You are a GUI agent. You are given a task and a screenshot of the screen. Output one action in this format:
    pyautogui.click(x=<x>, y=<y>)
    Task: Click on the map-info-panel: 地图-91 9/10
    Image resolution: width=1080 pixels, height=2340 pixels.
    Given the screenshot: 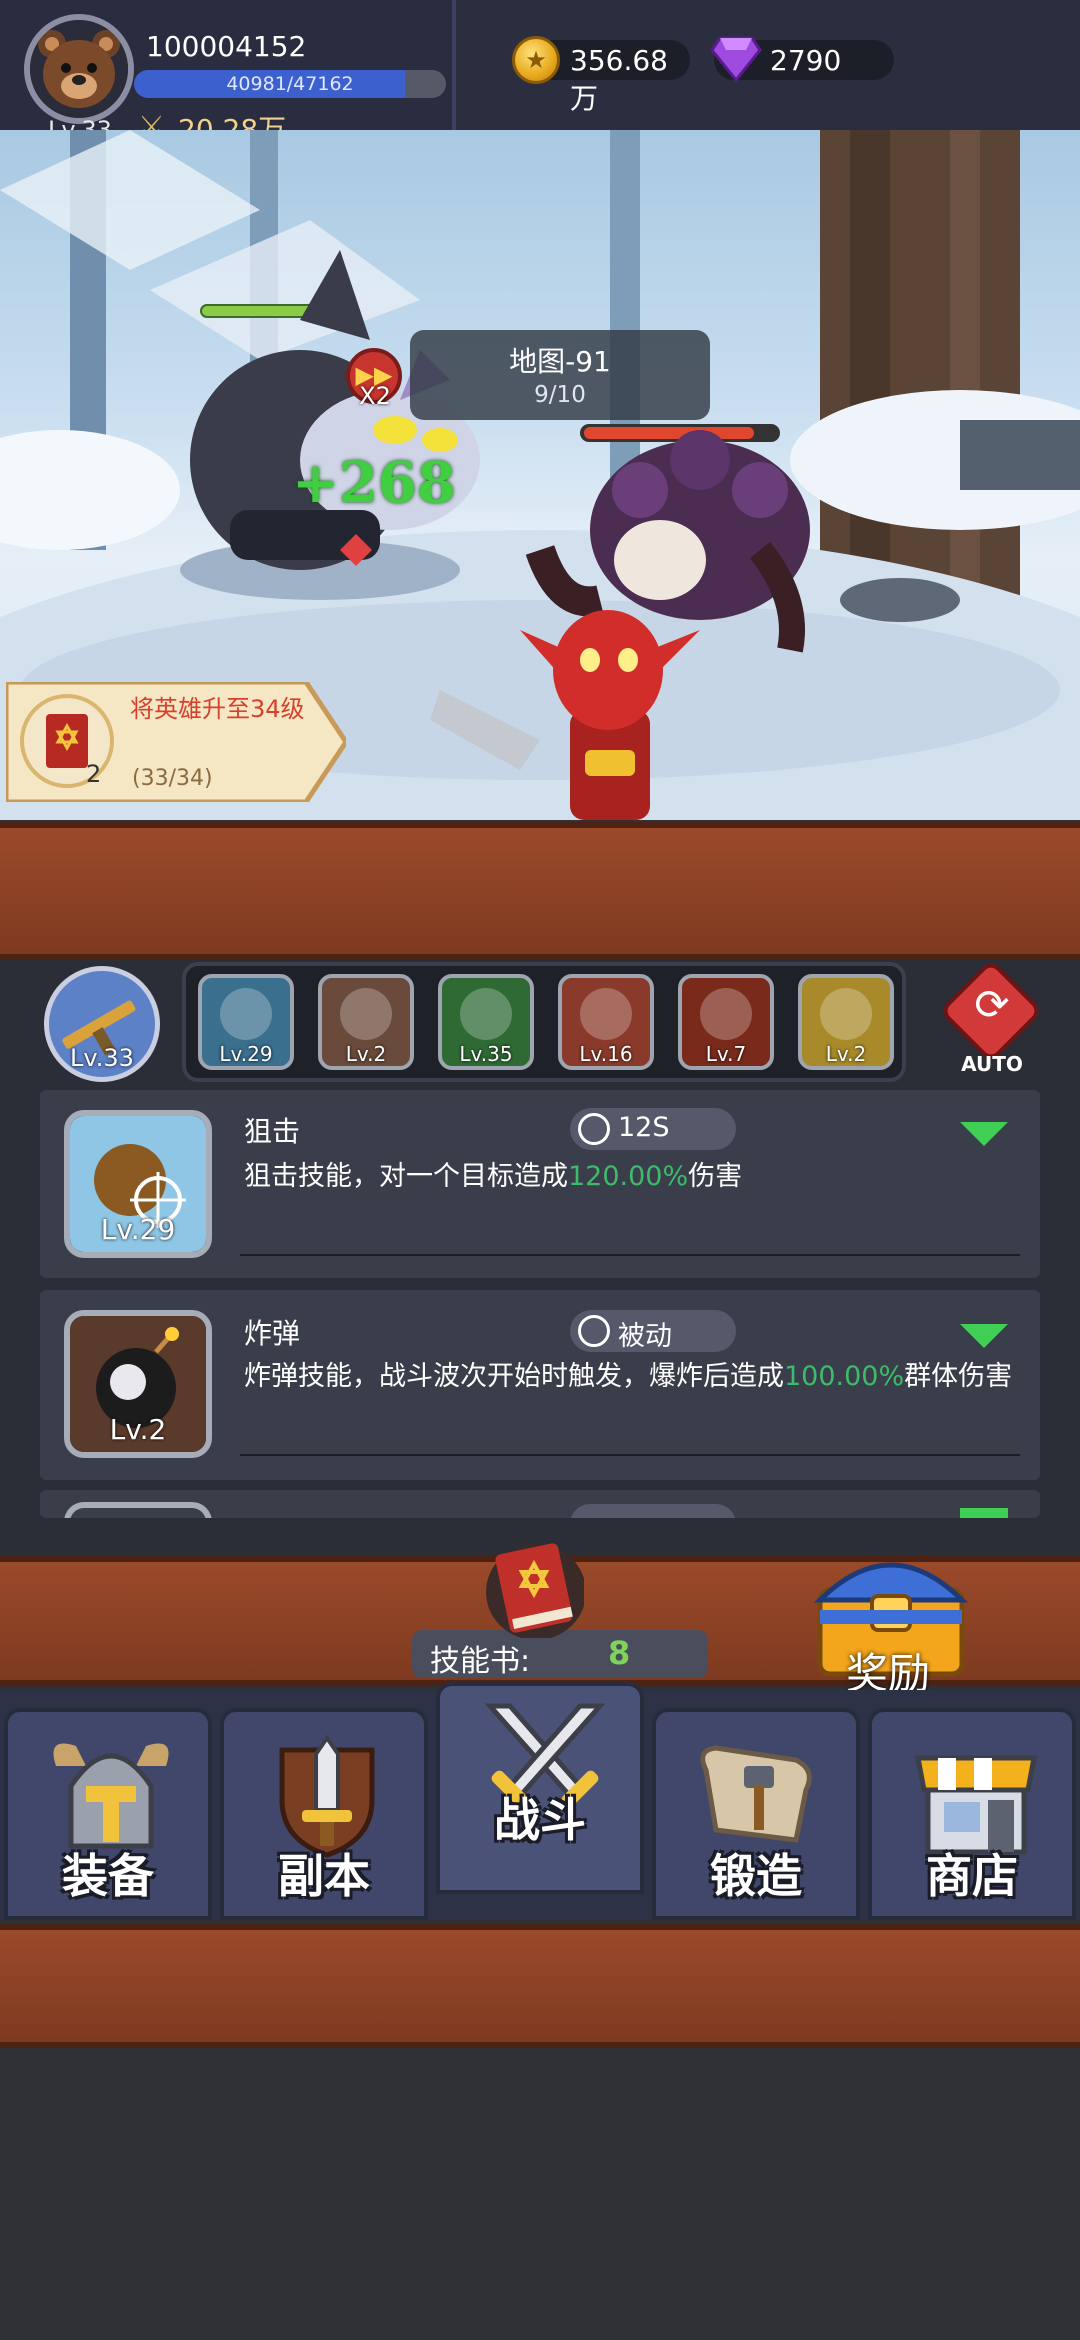 What is the action you would take?
    pyautogui.click(x=560, y=375)
    